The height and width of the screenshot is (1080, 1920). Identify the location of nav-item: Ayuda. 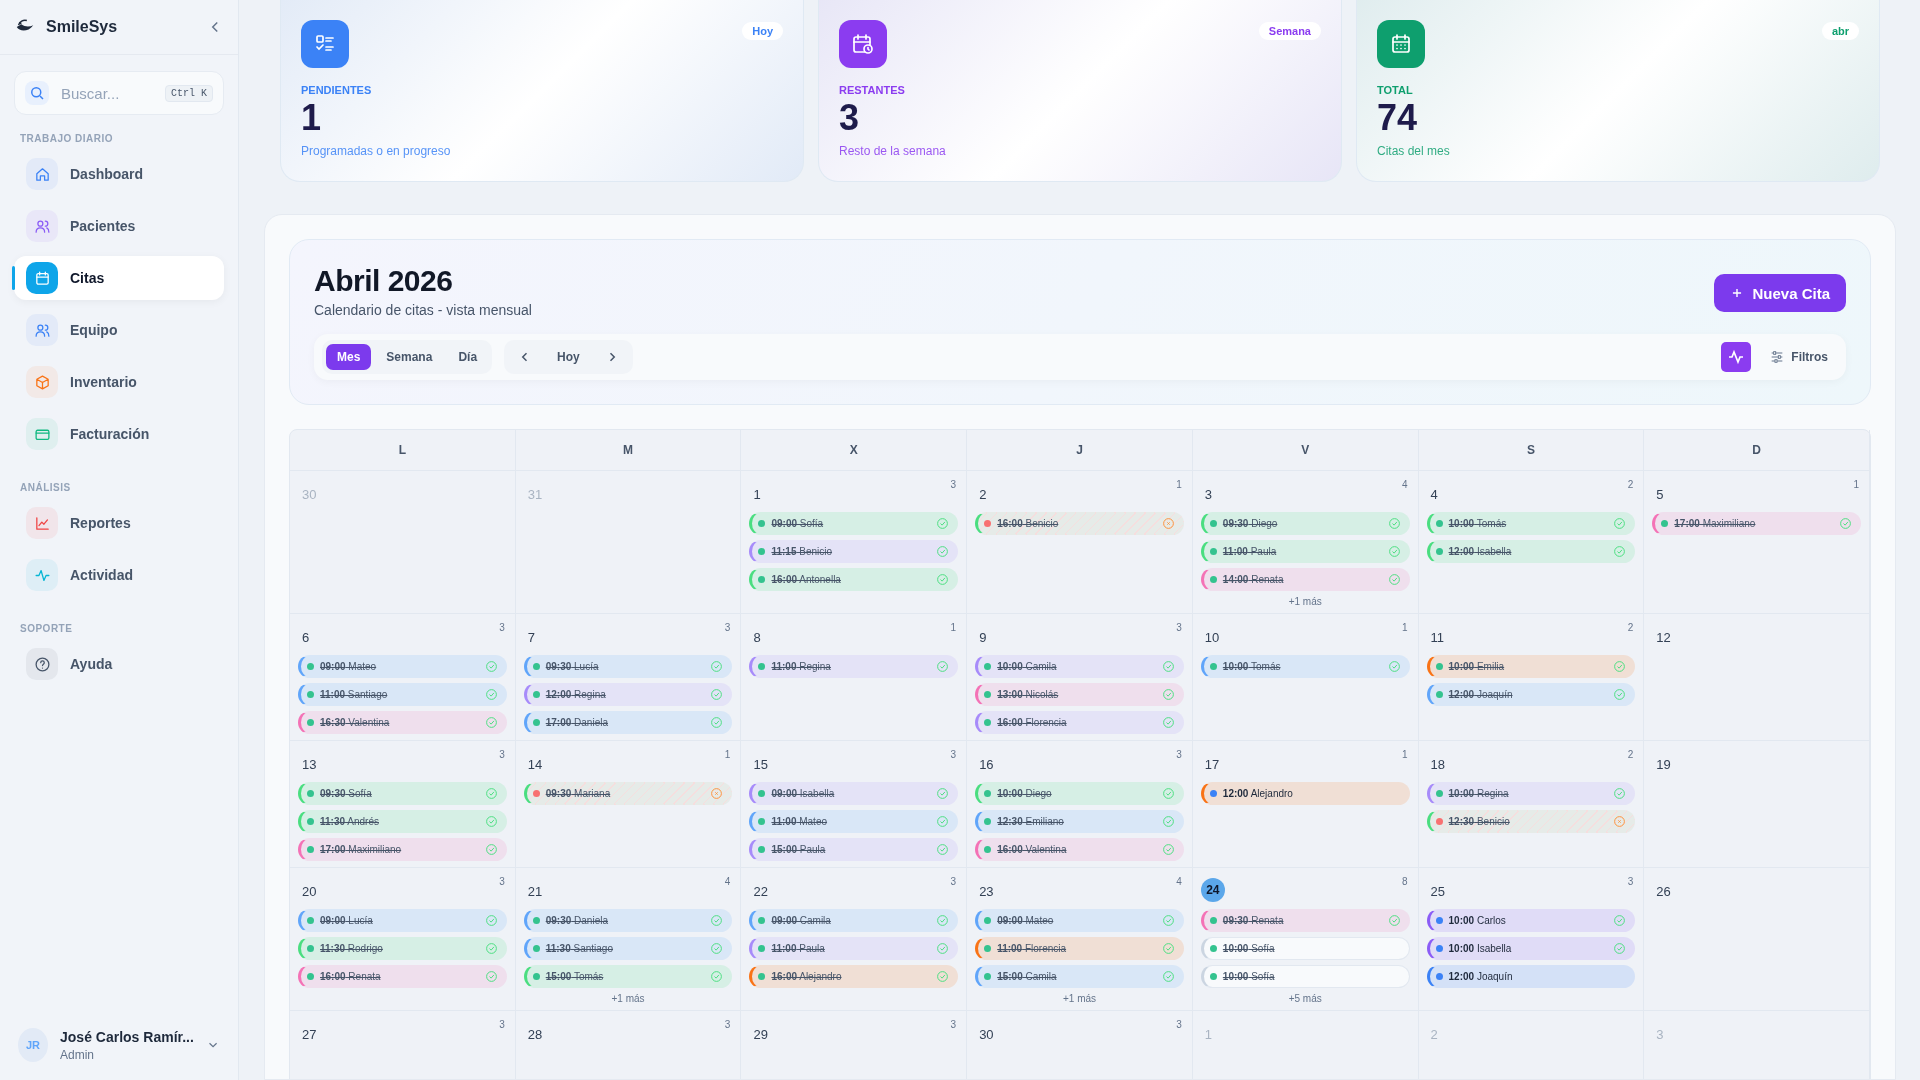
(119, 664).